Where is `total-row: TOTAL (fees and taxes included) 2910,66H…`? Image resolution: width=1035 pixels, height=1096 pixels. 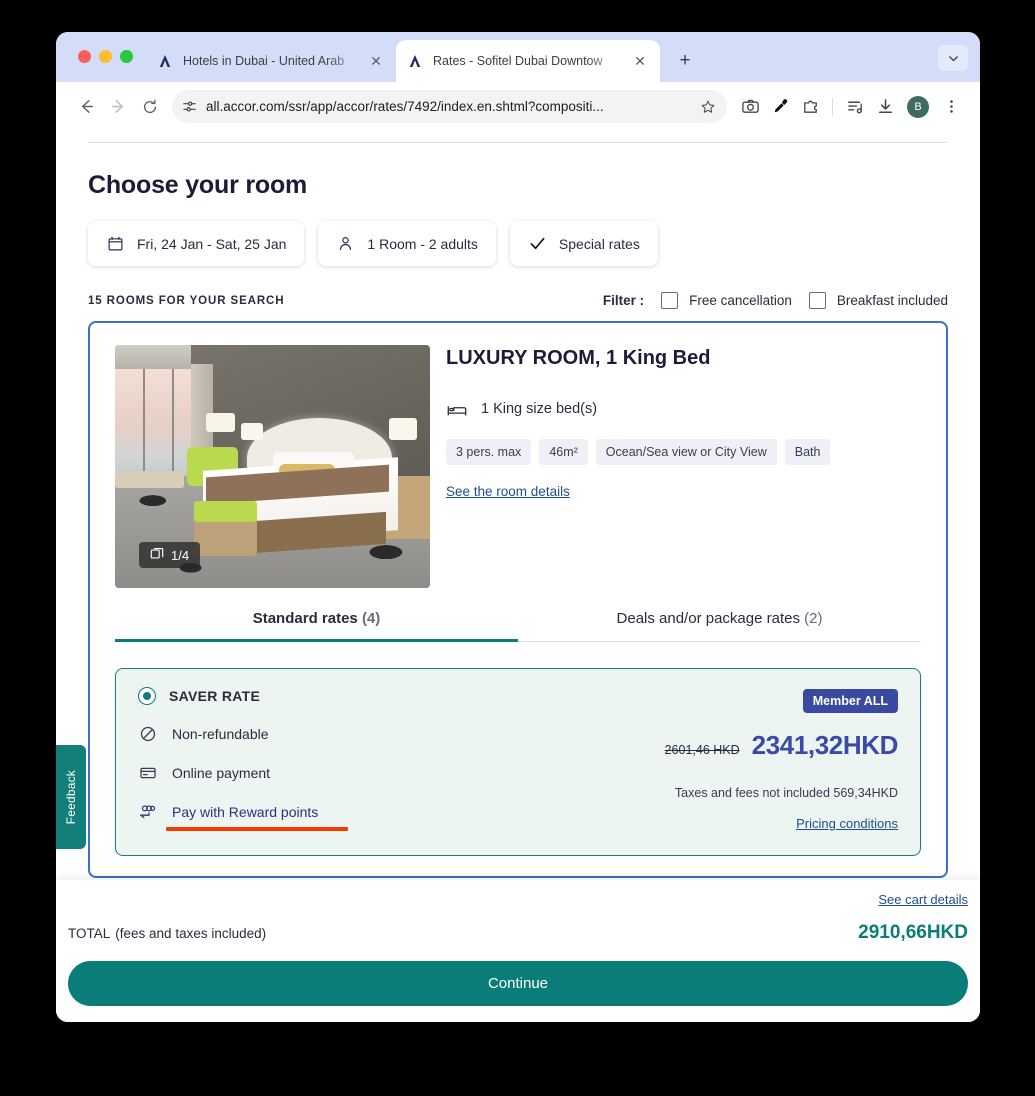 total-row: TOTAL (fees and taxes included) 2910,66H… is located at coordinates (518, 933).